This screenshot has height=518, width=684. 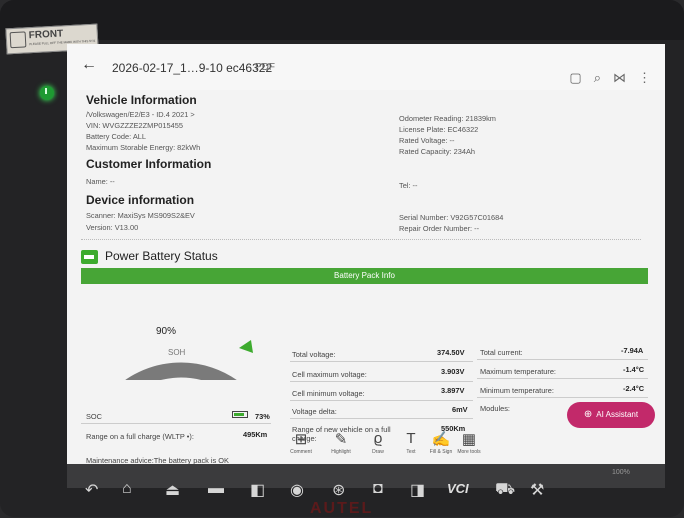 What do you see at coordinates (192, 68) in the screenshot?
I see `document-title: 2026-02-17_1…9-10 ec46322` at bounding box center [192, 68].